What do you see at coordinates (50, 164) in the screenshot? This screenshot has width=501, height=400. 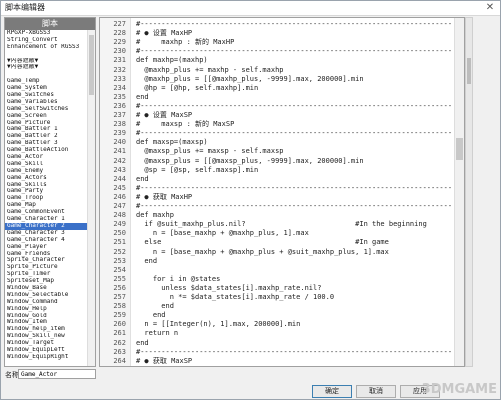 I see `script-list-item: Game_Skill` at bounding box center [50, 164].